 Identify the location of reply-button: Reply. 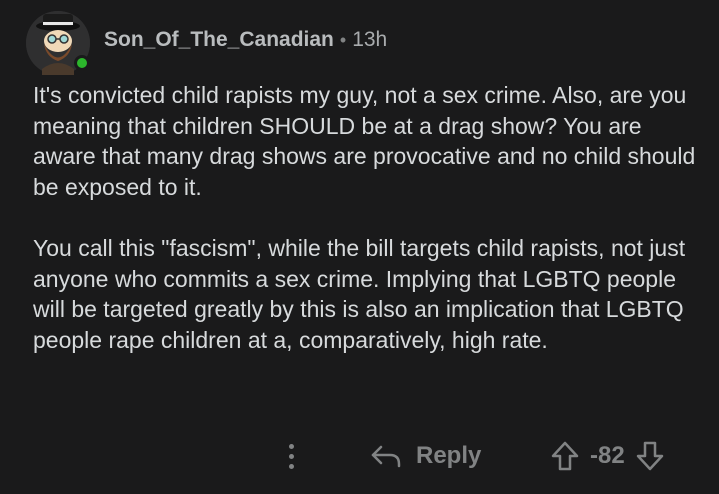
(425, 456).